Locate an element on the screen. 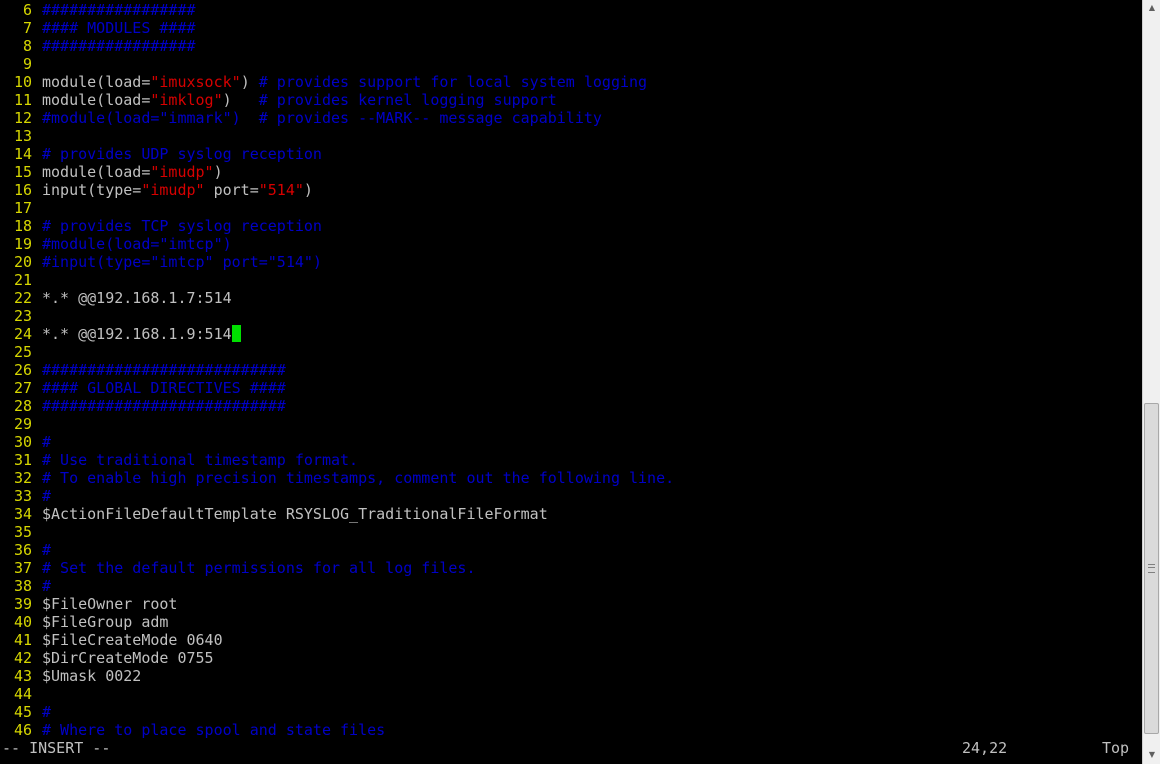  line-number: 31 is located at coordinates (22, 460).